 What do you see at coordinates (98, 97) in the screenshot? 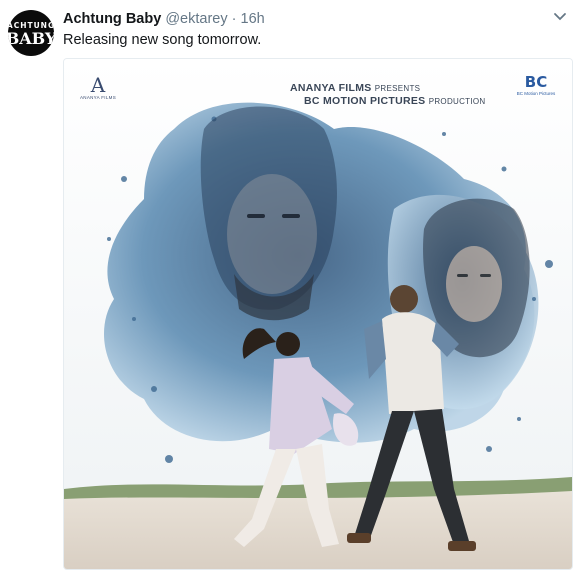
I see `ananya-logo-text: ANANYA FILMS` at bounding box center [98, 97].